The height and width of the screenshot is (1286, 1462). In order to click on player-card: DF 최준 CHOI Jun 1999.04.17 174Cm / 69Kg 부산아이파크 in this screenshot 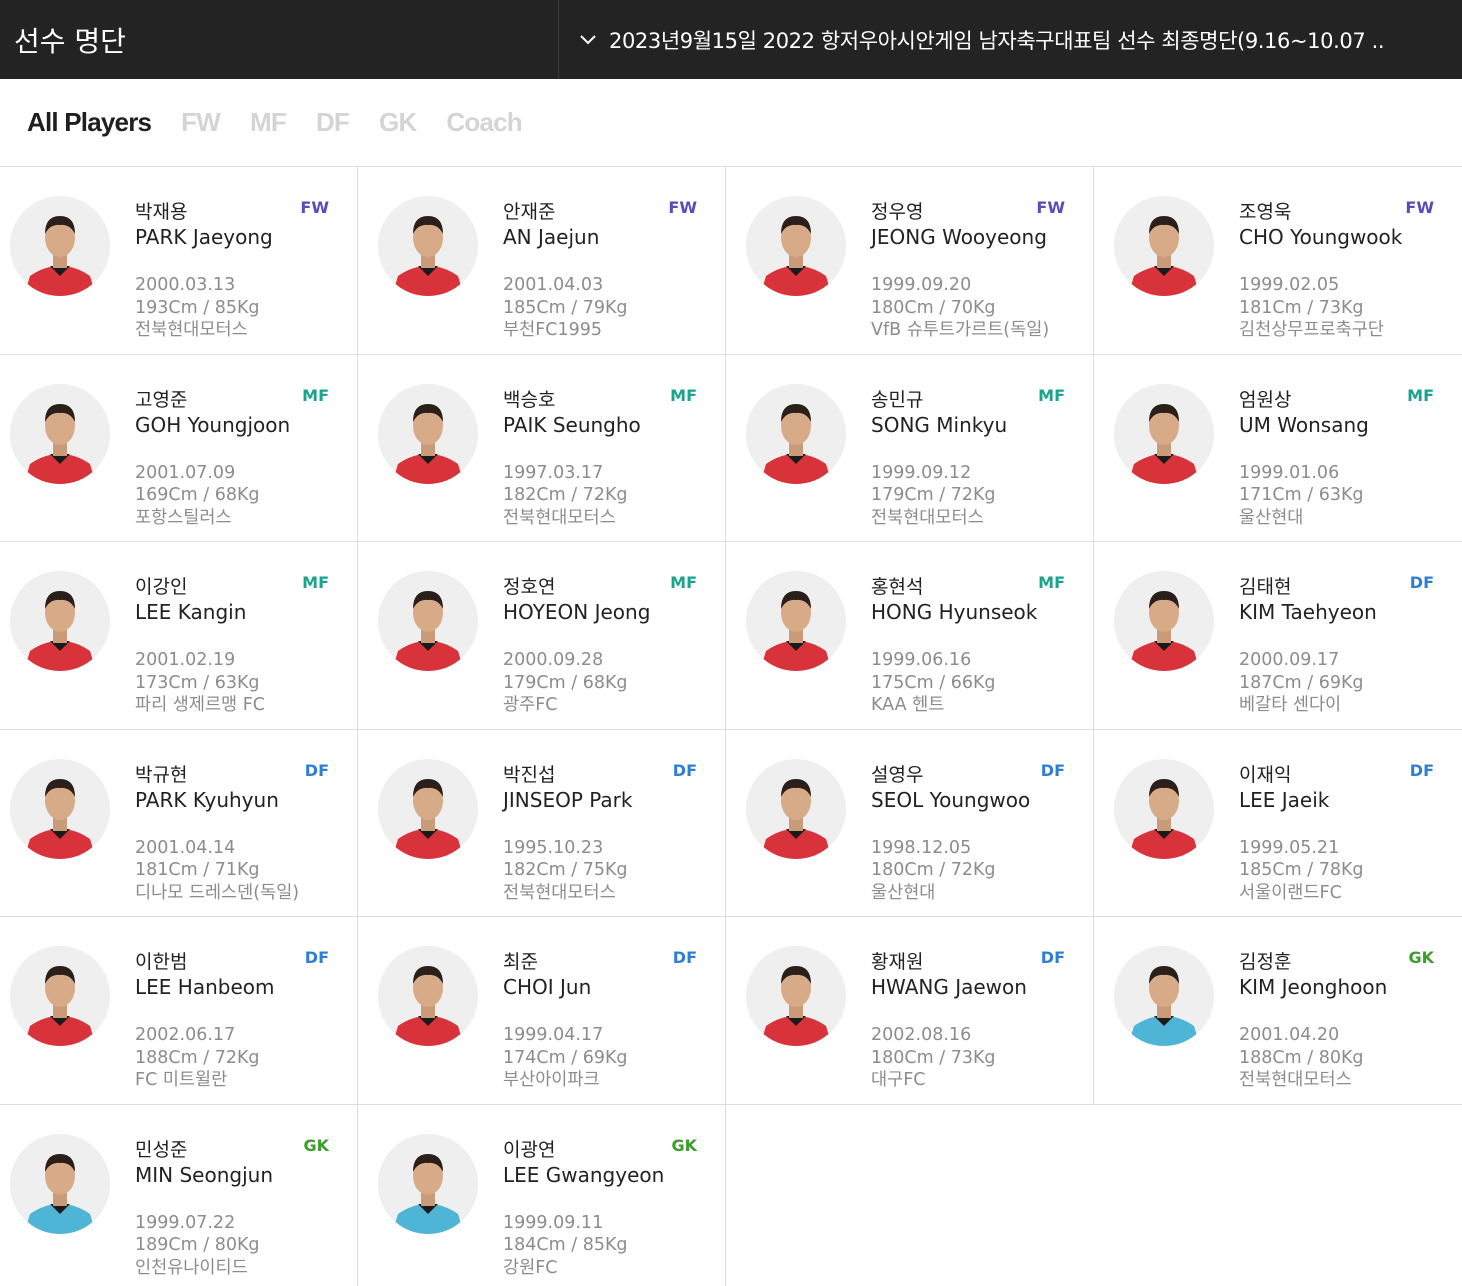, I will do `click(542, 1011)`.